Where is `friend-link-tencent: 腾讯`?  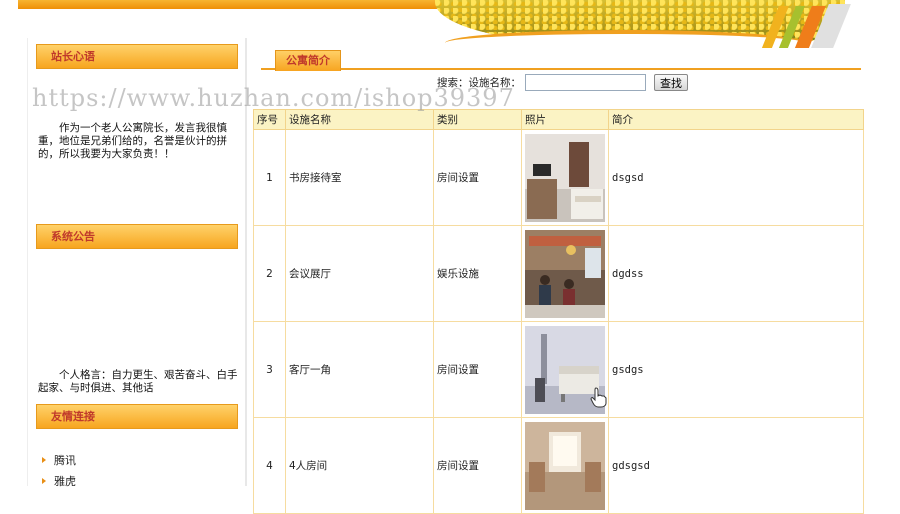
friend-link-tencent: 腾讯 is located at coordinates (137, 460).